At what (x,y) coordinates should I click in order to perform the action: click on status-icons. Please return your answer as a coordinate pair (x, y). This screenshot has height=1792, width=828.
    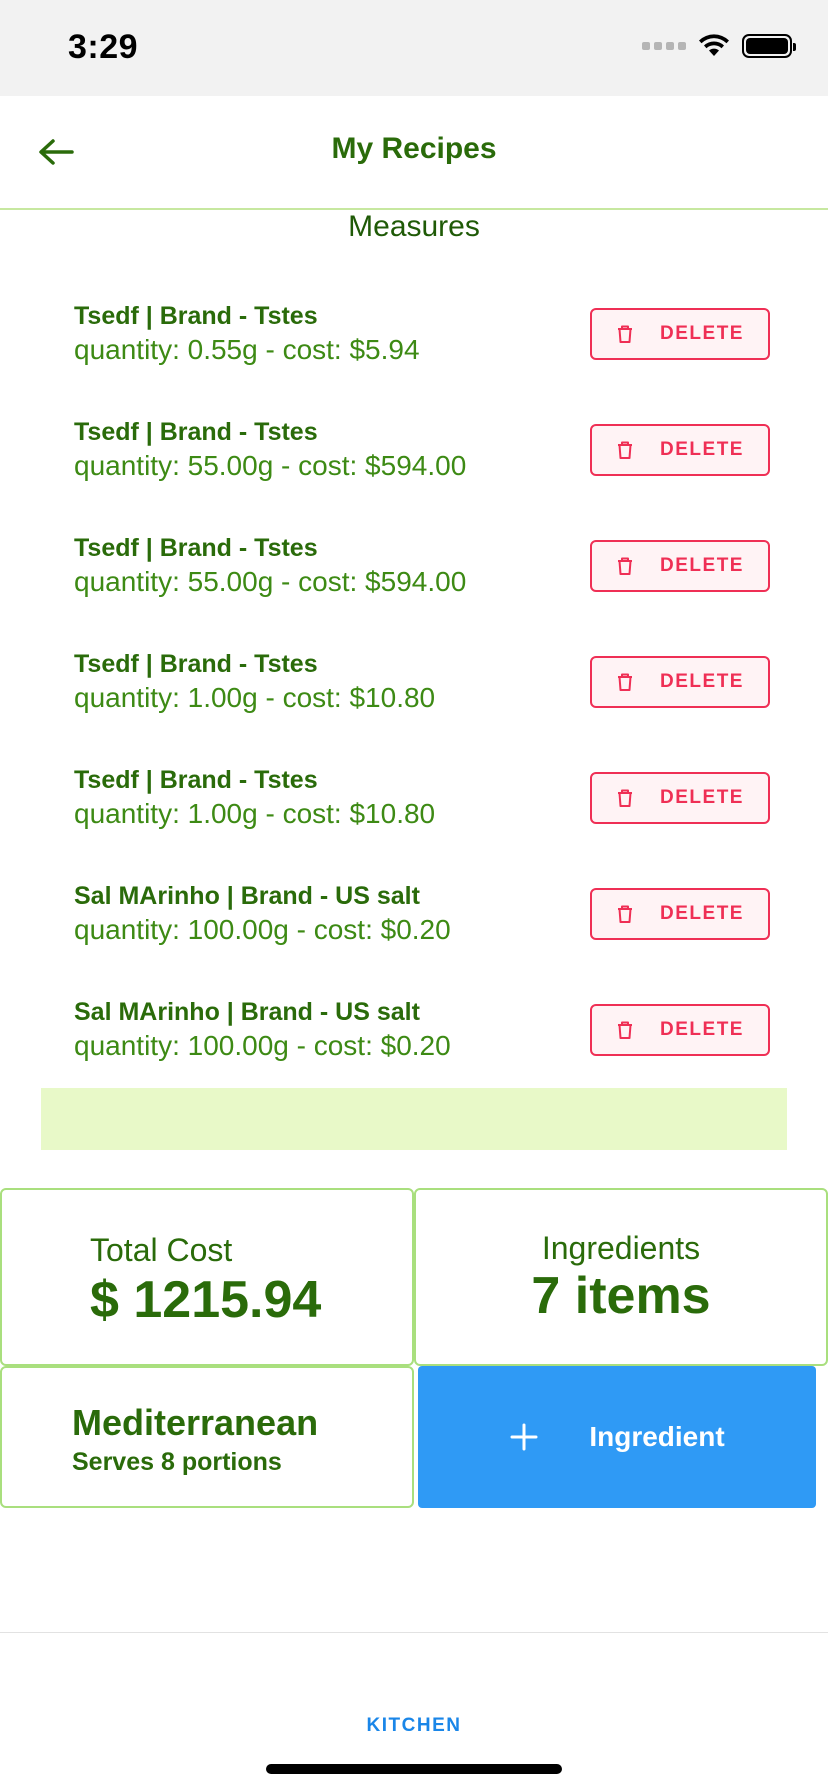
    Looking at the image, I should click on (719, 46).